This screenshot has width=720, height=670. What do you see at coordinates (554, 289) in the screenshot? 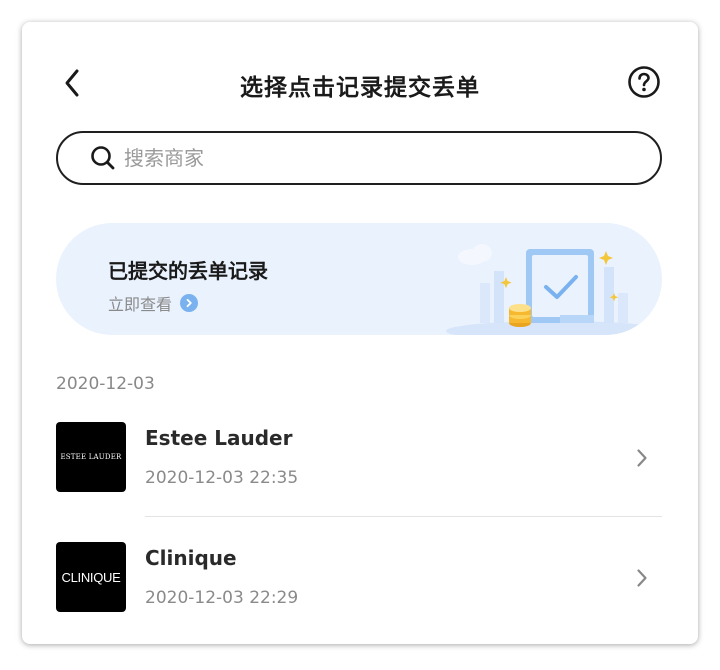
I see `document-check-illustration` at bounding box center [554, 289].